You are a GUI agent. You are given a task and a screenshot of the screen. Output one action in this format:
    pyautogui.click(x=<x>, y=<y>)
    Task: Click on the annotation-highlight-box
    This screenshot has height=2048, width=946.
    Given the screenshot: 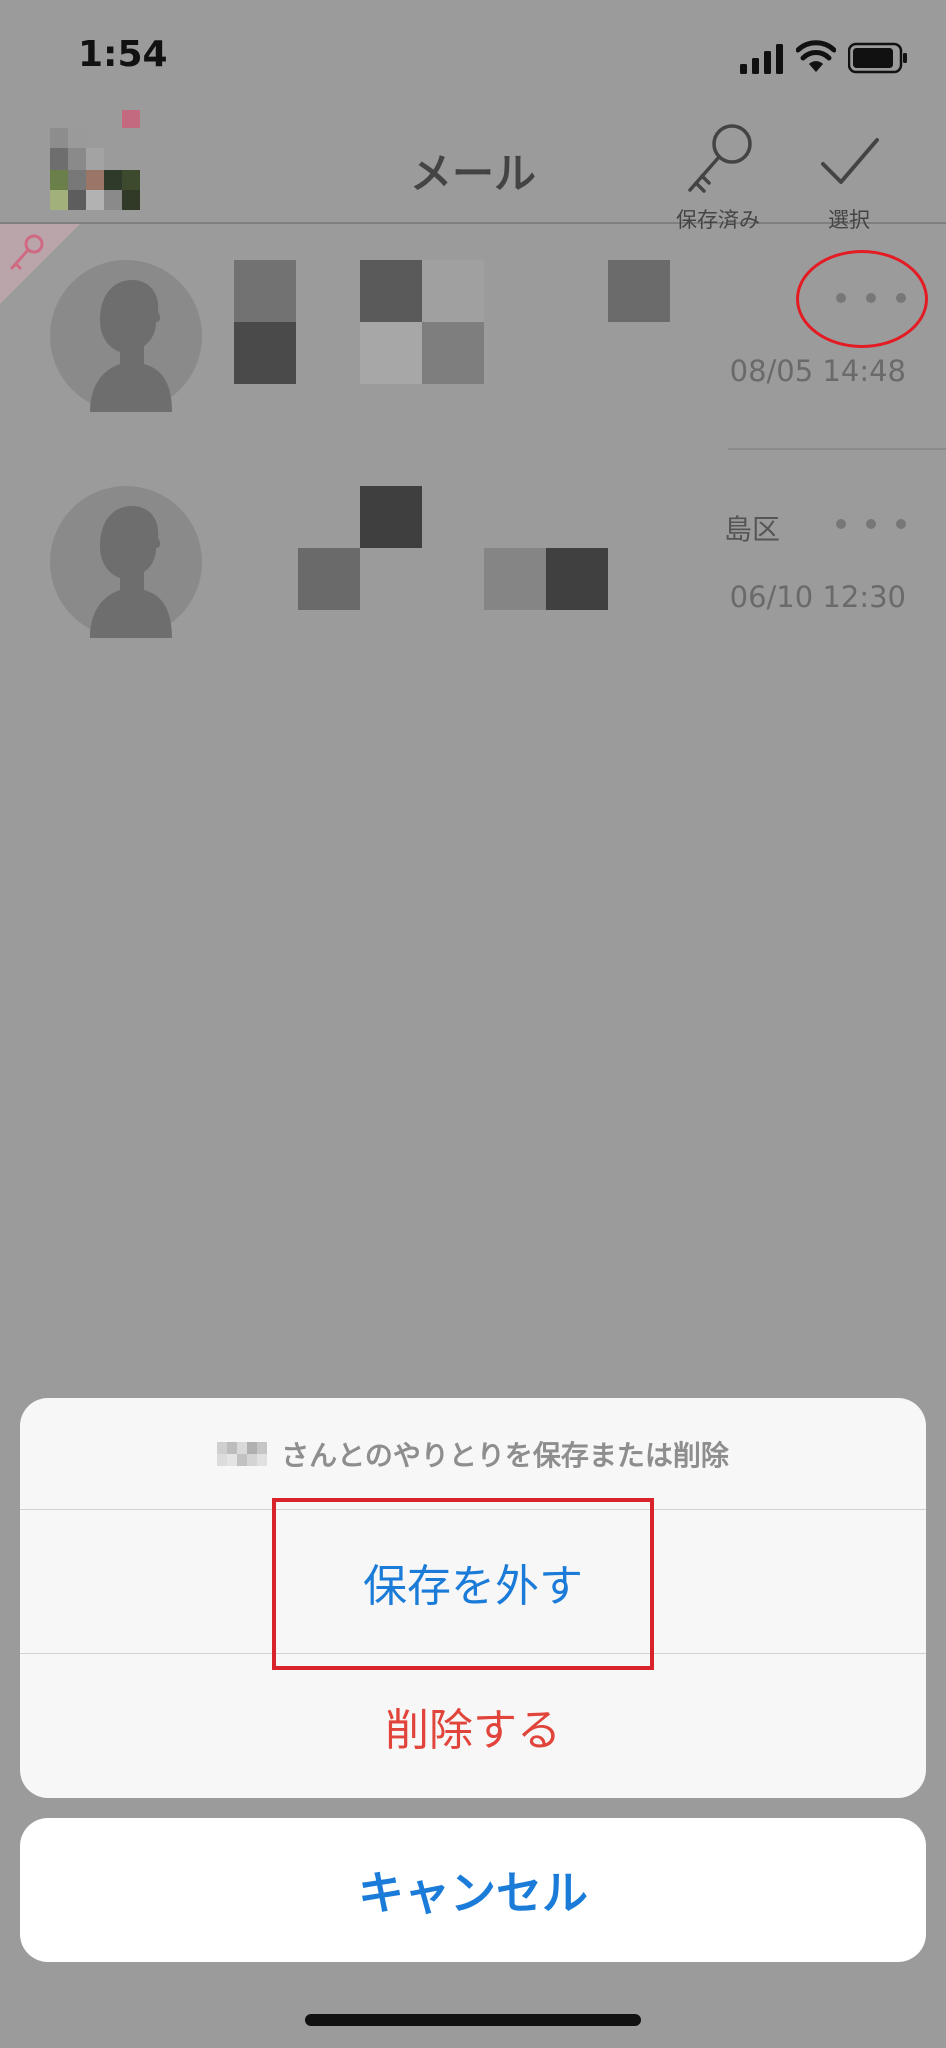 What is the action you would take?
    pyautogui.click(x=463, y=1584)
    